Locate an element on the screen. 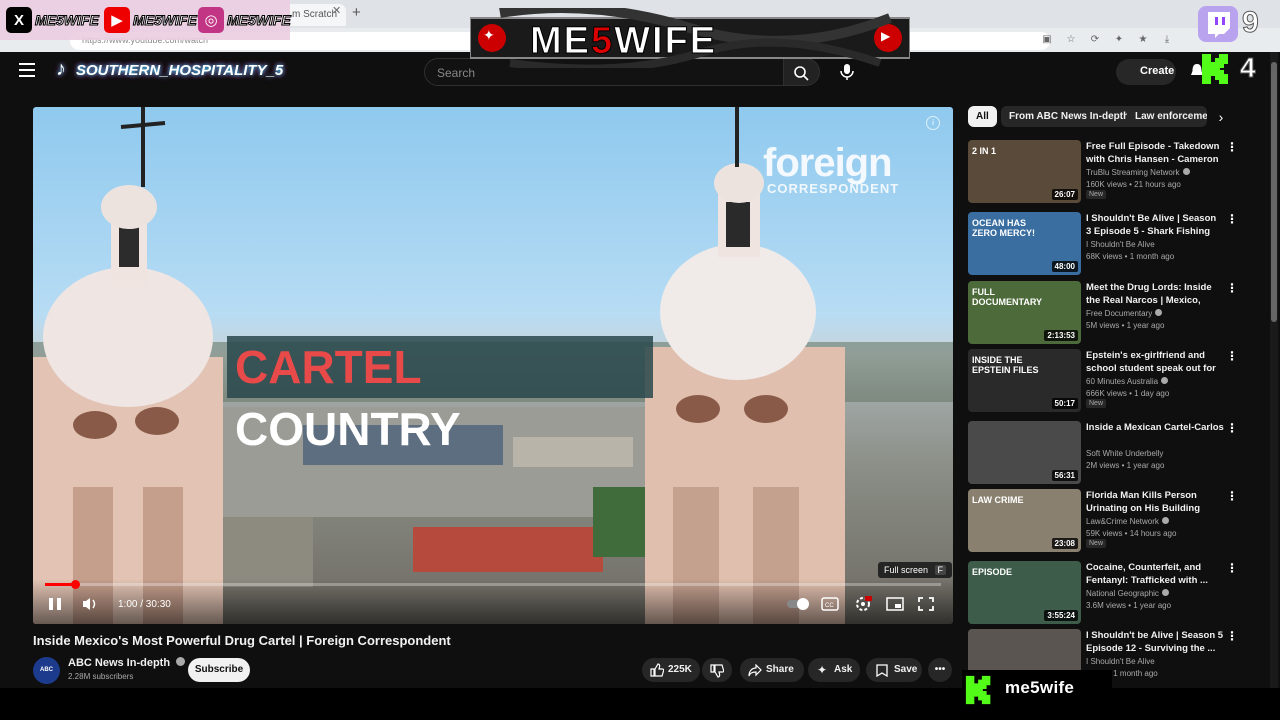 This screenshot has height=720, width=1280. more-actions-icon: ••• is located at coordinates (940, 670).